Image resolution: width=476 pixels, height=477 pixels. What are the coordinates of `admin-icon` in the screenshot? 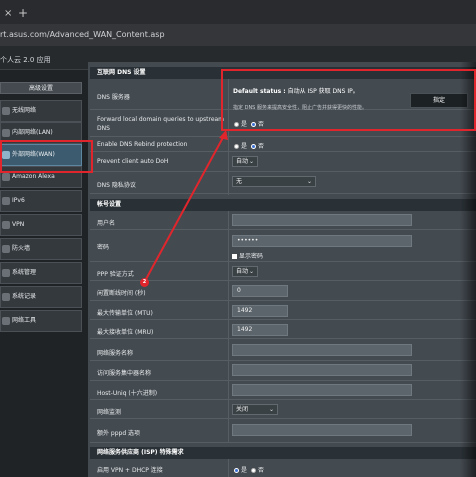 It's located at (6, 273).